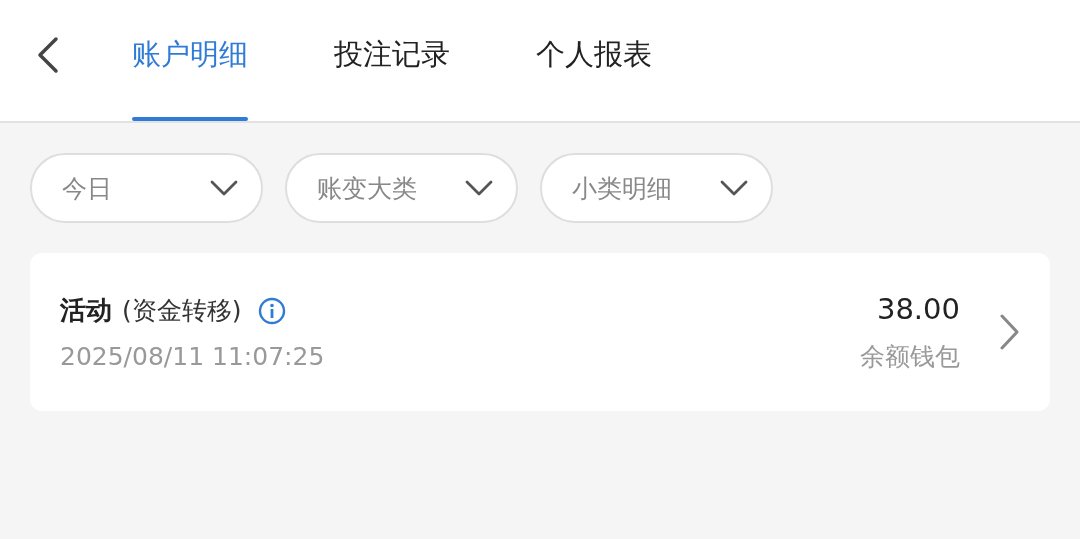  What do you see at coordinates (594, 60) in the screenshot?
I see `tab: 个人报表` at bounding box center [594, 60].